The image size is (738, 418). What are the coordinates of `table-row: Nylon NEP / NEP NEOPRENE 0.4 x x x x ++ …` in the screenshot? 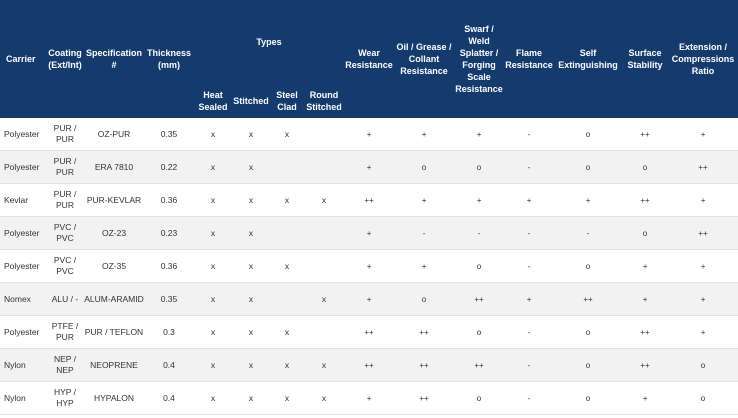 It's located at (369, 365).